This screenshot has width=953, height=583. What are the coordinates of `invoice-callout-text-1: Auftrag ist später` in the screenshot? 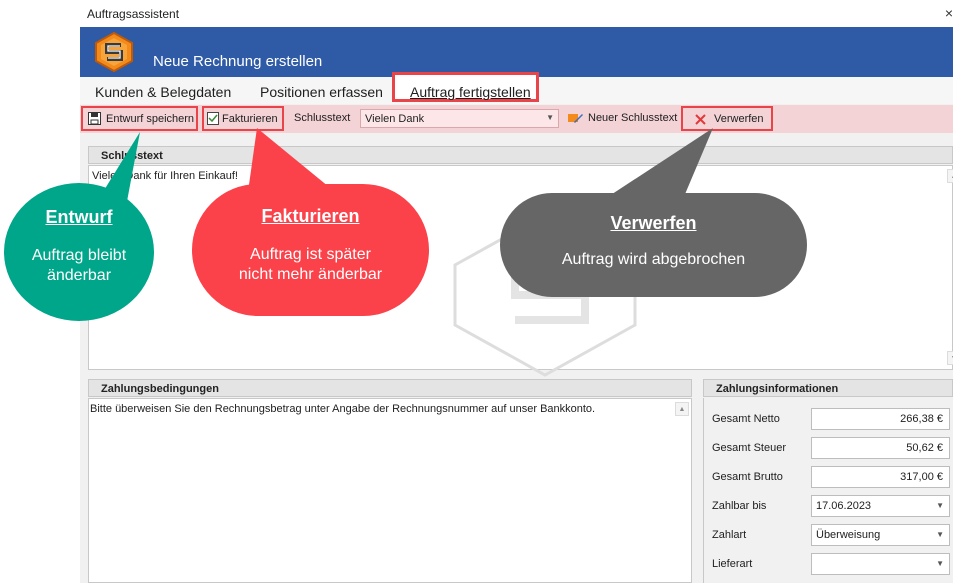 It's located at (310, 254).